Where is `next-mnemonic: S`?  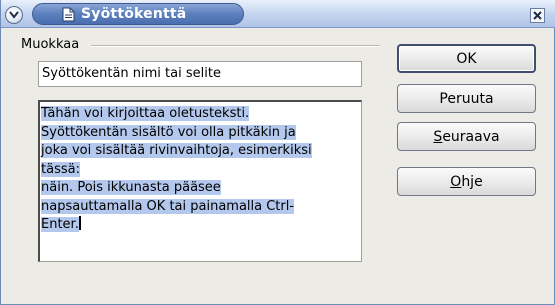
next-mnemonic: S is located at coordinates (438, 136).